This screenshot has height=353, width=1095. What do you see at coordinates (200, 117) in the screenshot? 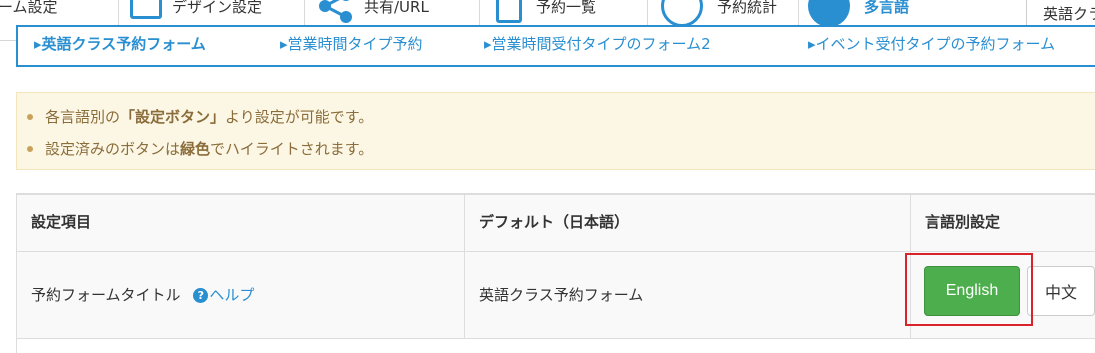
I see `notice-item: 各言語別の「設定ボタン」より設定が可能です。` at bounding box center [200, 117].